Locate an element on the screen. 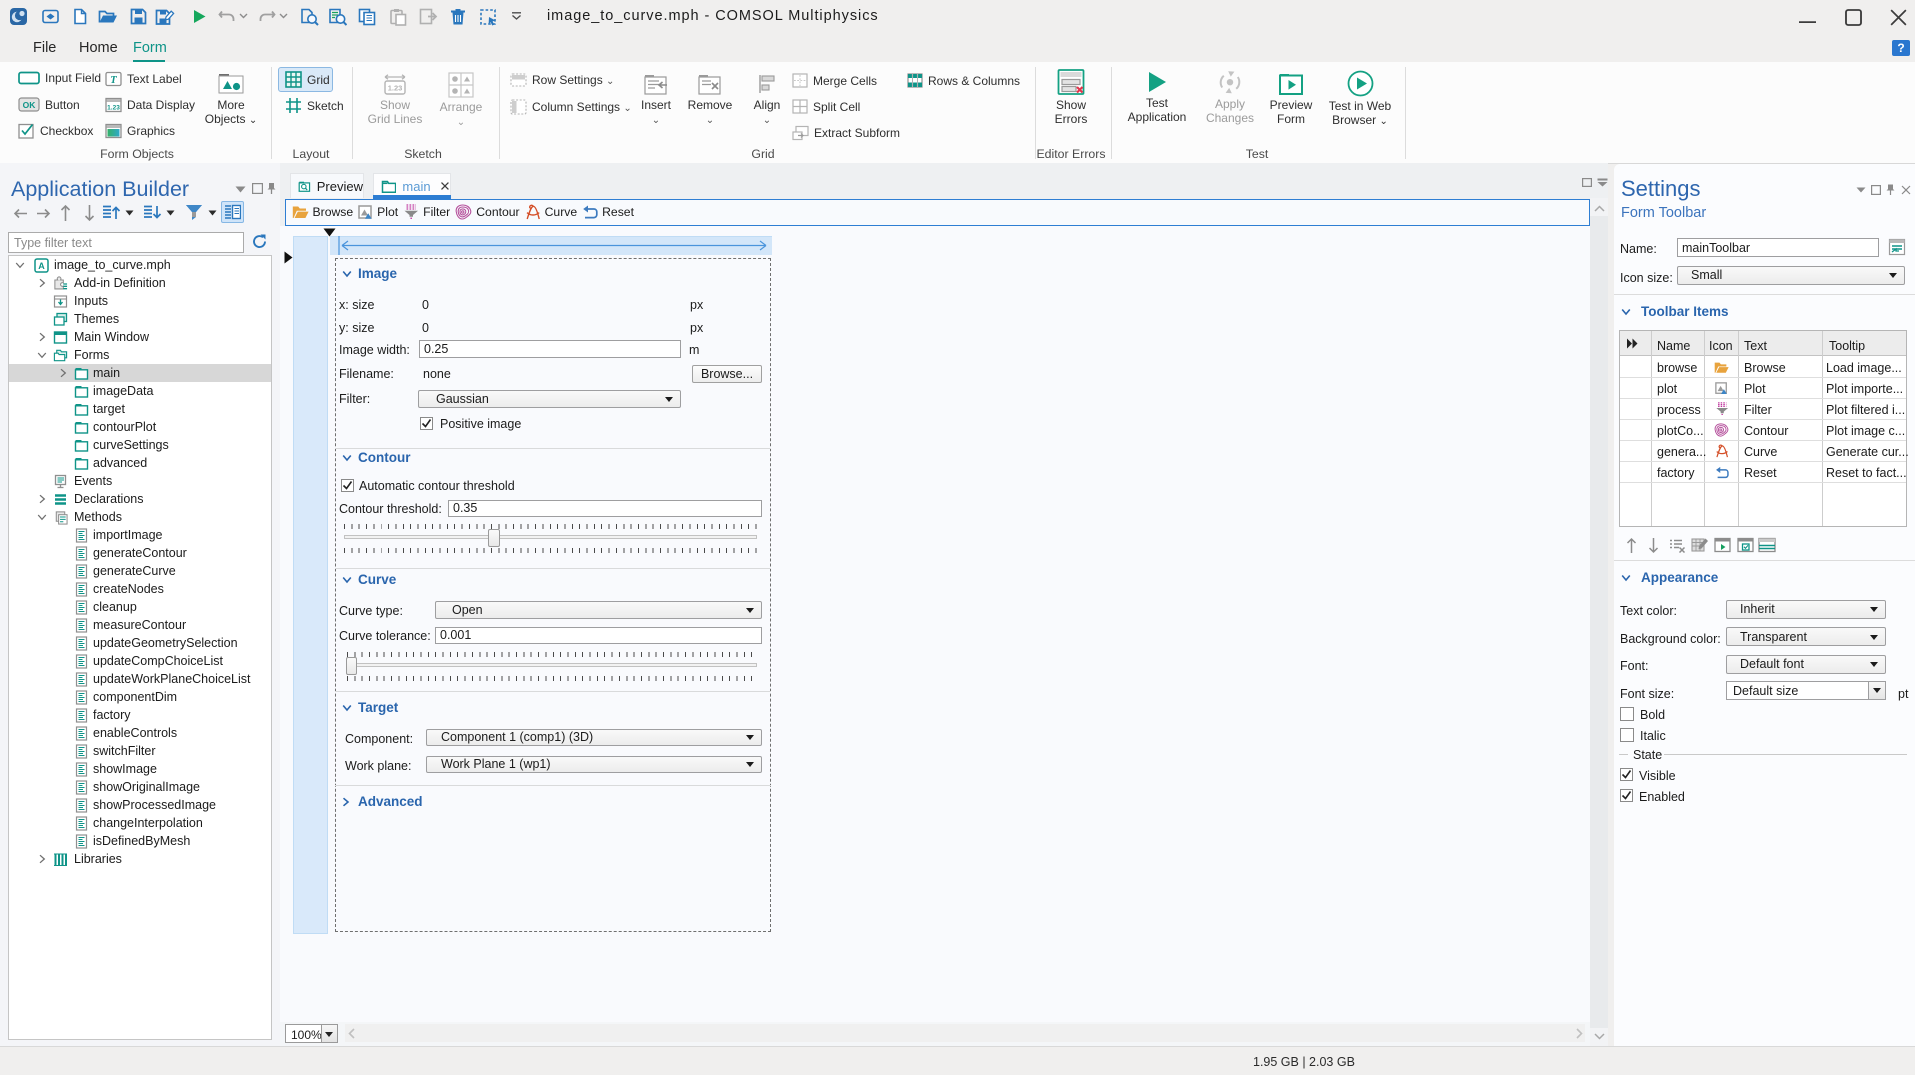 Image resolution: width=1915 pixels, height=1075 pixels. svg-text: OK is located at coordinates (30, 105).